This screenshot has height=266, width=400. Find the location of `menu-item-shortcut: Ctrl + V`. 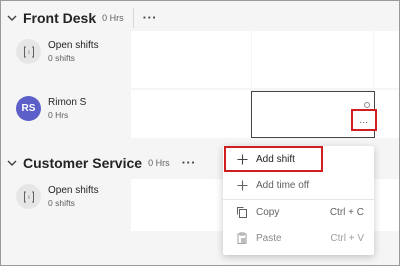

menu-item-shortcut: Ctrl + V is located at coordinates (347, 238).